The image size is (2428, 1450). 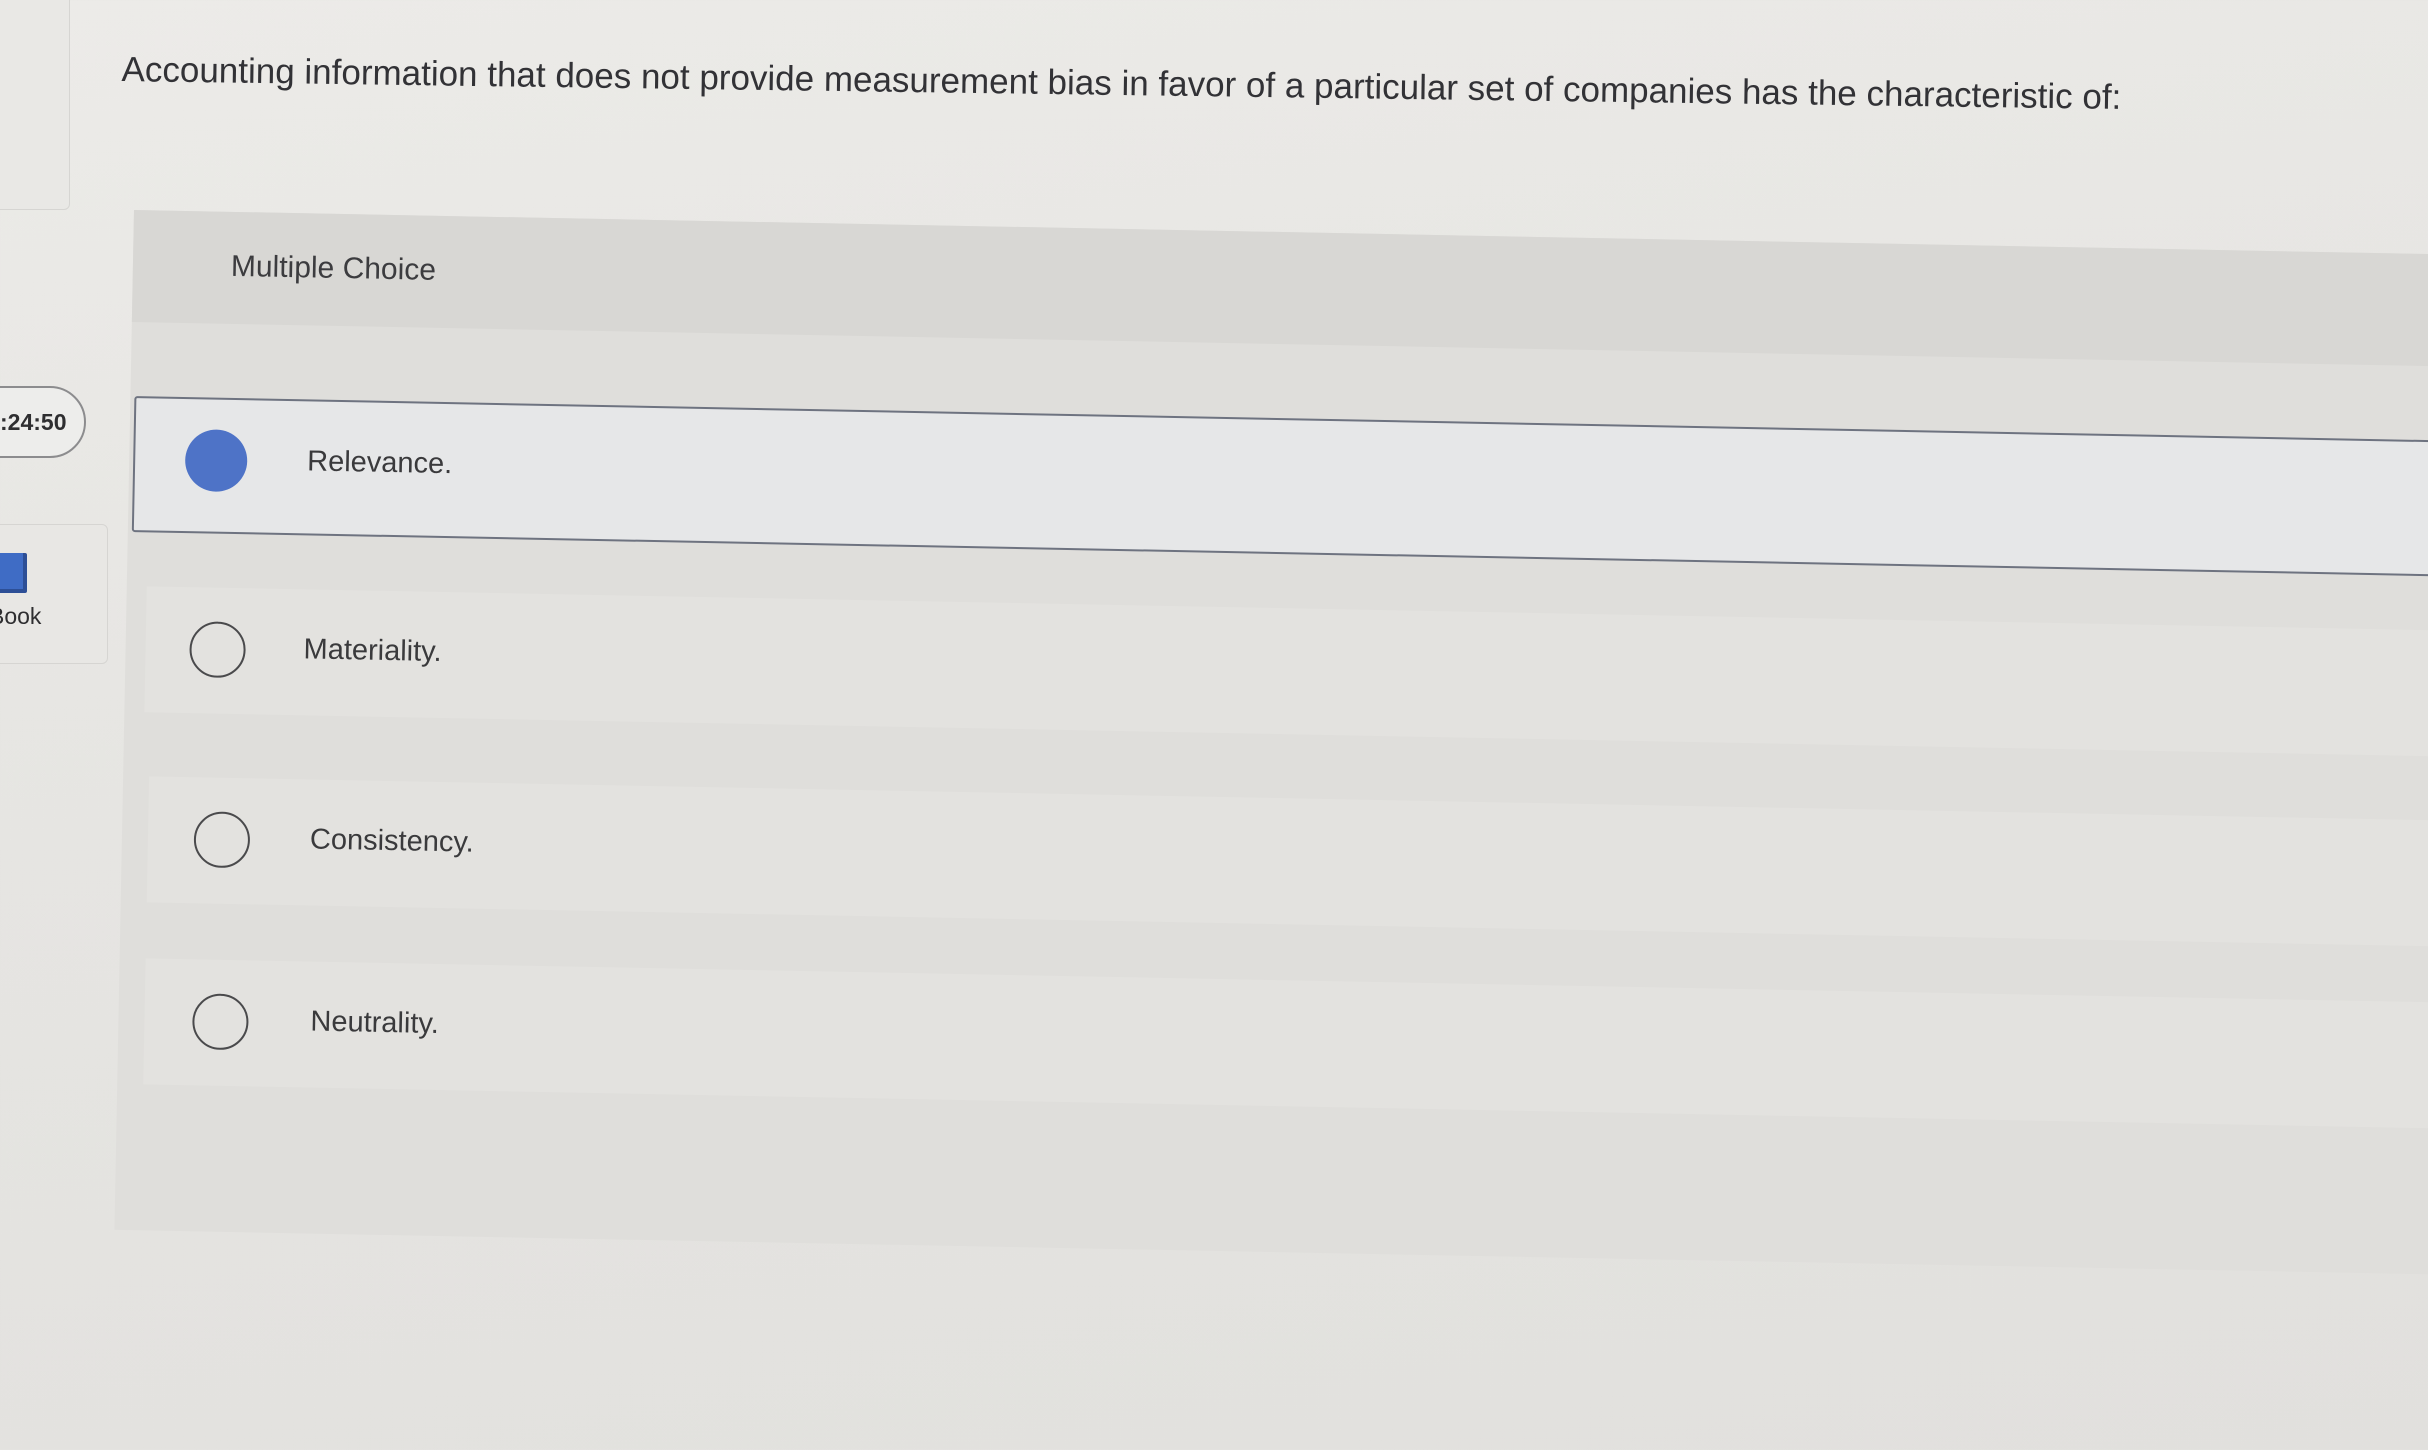 What do you see at coordinates (1279, 288) in the screenshot?
I see `multiple-choice-header: Multiple Choice` at bounding box center [1279, 288].